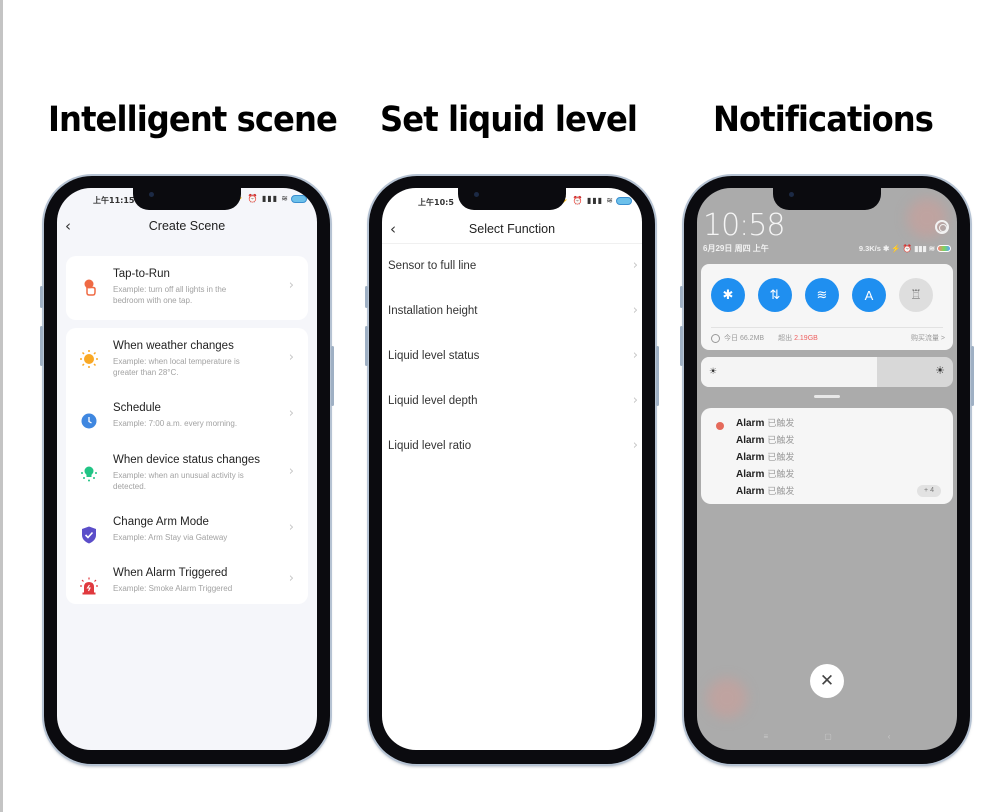 This screenshot has width=1000, height=812. I want to click on auto-brightness-toggle: A, so click(869, 295).